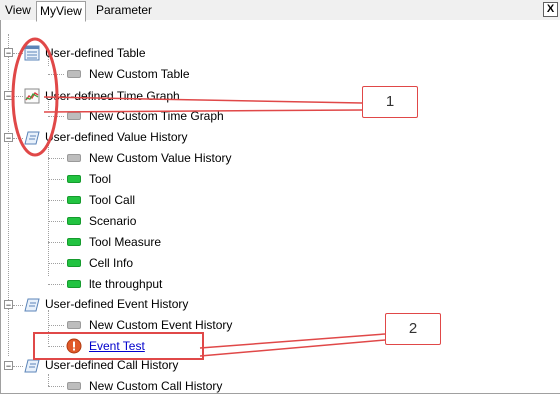  What do you see at coordinates (32, 96) in the screenshot?
I see `time-graph-icon` at bounding box center [32, 96].